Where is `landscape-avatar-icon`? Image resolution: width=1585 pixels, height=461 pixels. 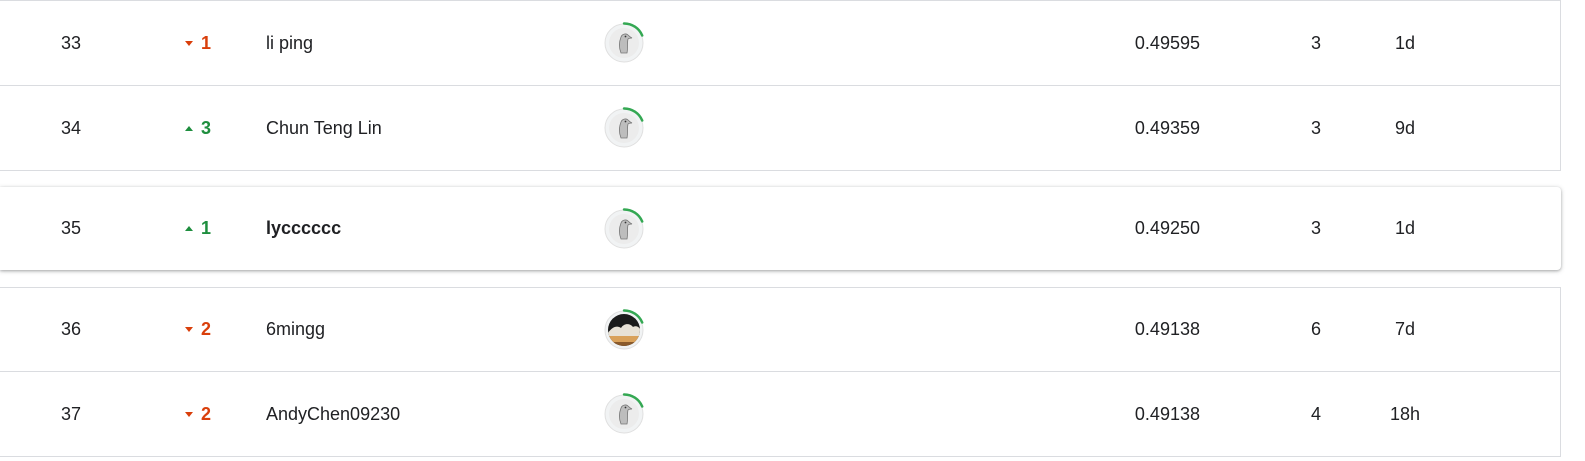
landscape-avatar-icon is located at coordinates (624, 329).